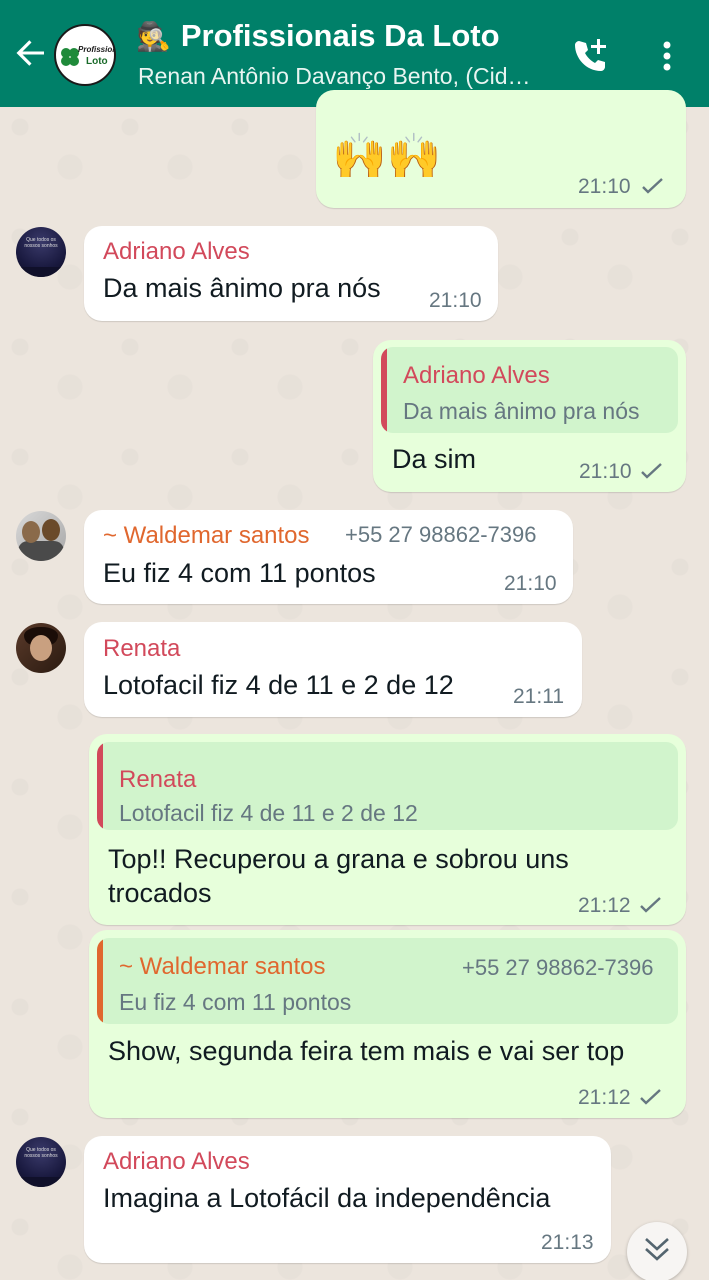 The width and height of the screenshot is (709, 1280). I want to click on quoted-text: Eu fiz 4 com 11 pontos, so click(235, 1002).